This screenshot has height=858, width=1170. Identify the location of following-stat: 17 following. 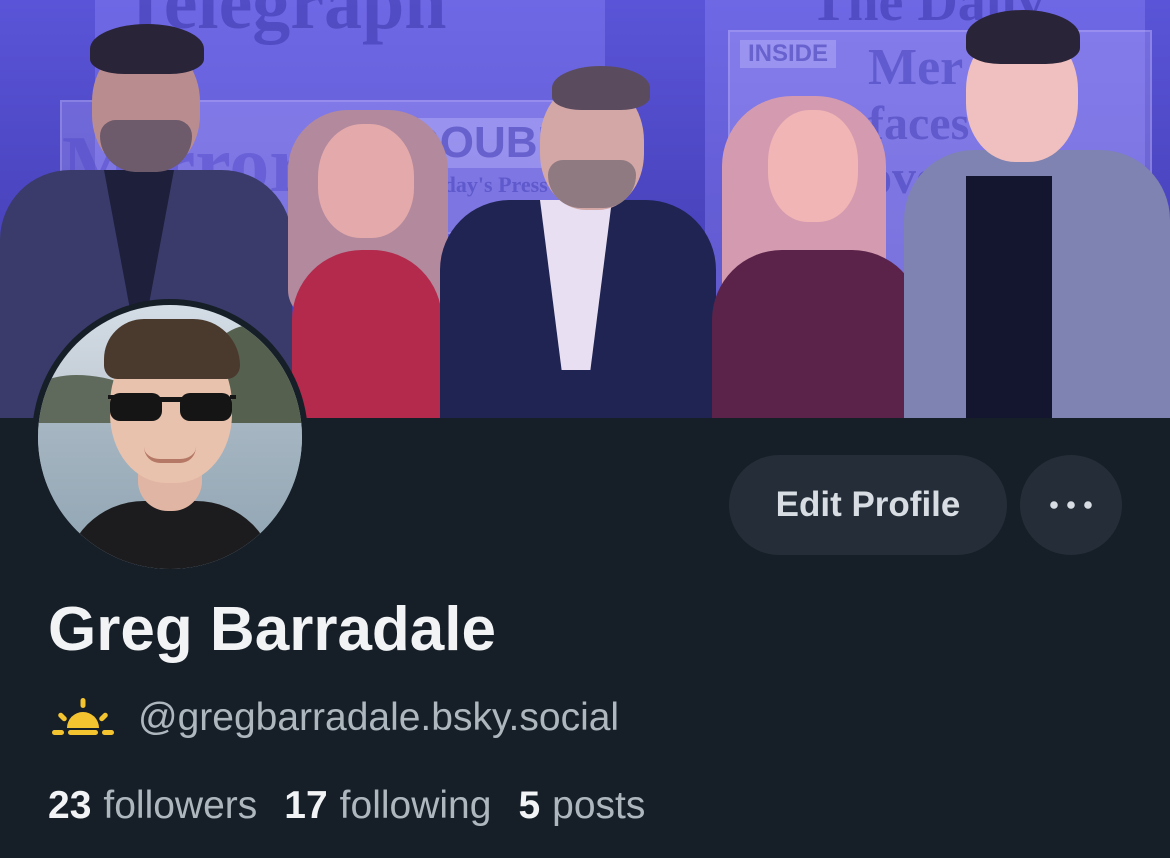
(387, 806).